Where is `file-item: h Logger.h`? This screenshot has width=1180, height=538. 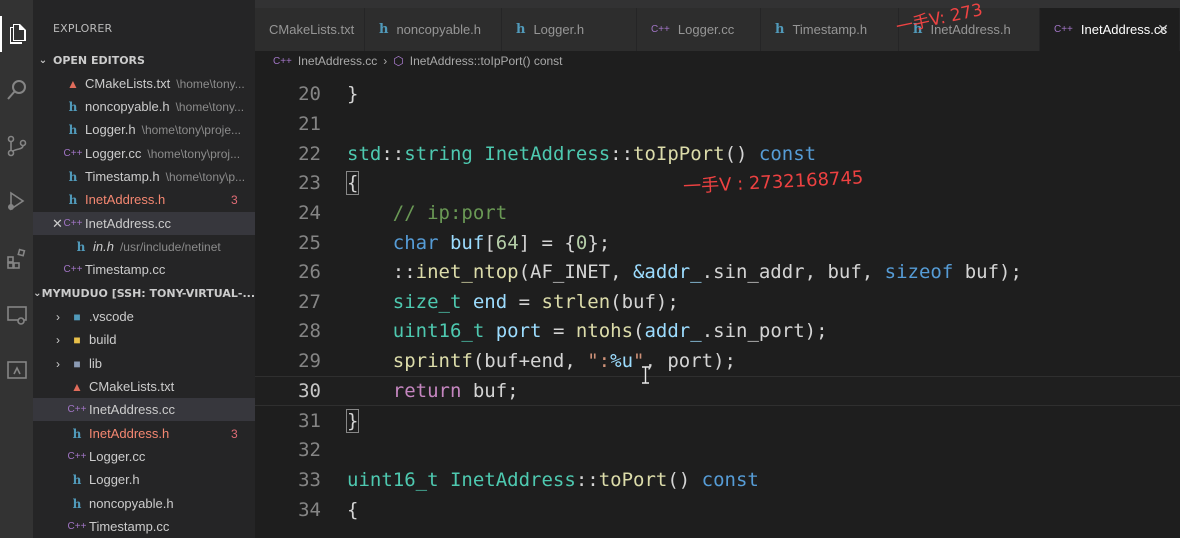
file-item: h Logger.h is located at coordinates (144, 479).